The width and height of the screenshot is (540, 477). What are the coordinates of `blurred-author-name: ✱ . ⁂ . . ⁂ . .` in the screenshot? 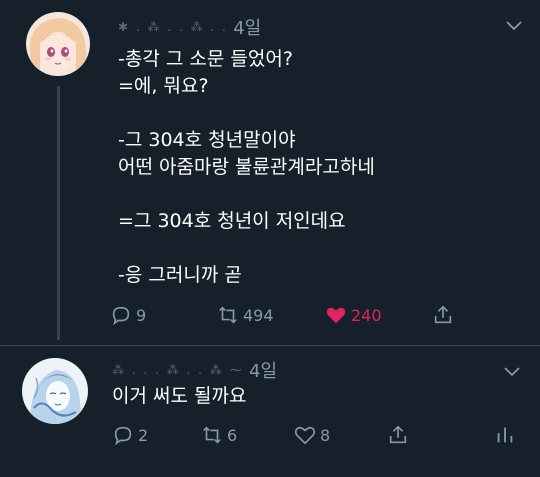 It's located at (173, 27).